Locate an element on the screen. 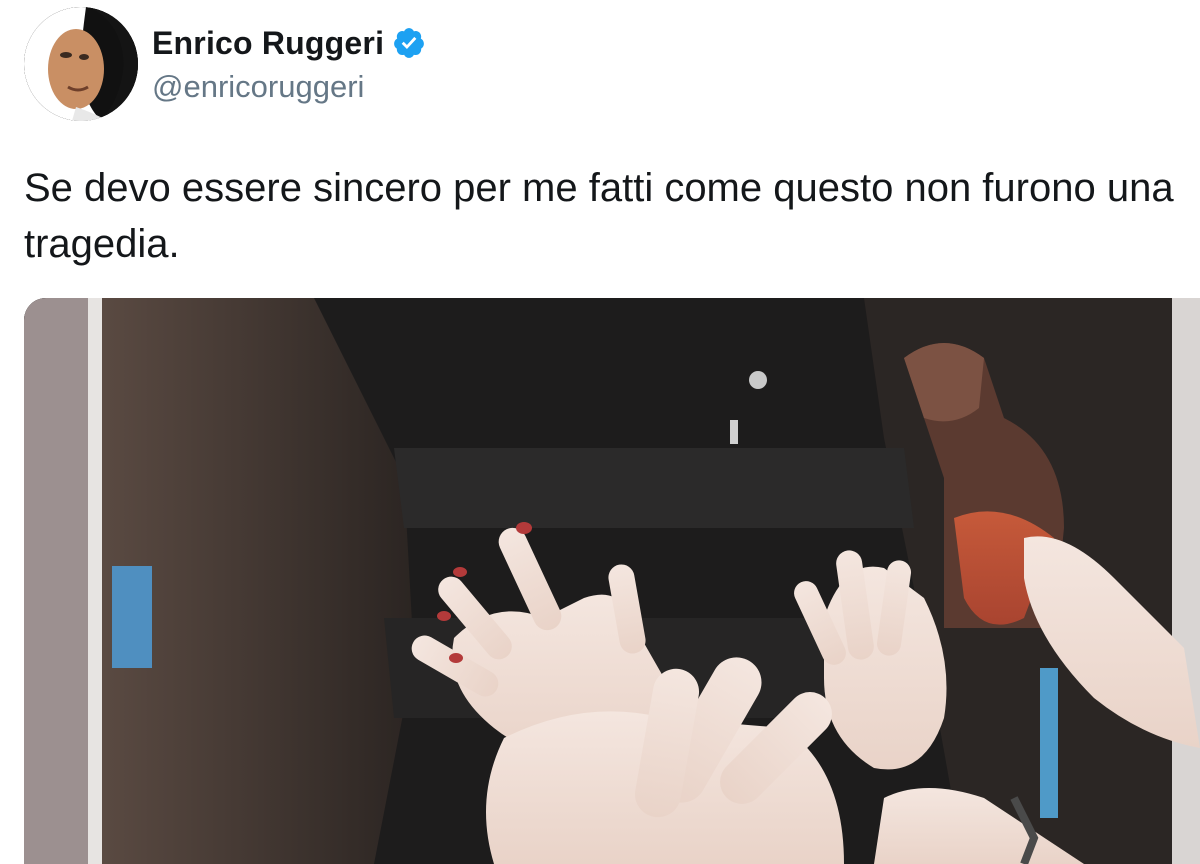 The width and height of the screenshot is (1200, 864). avatar is located at coordinates (81, 64).